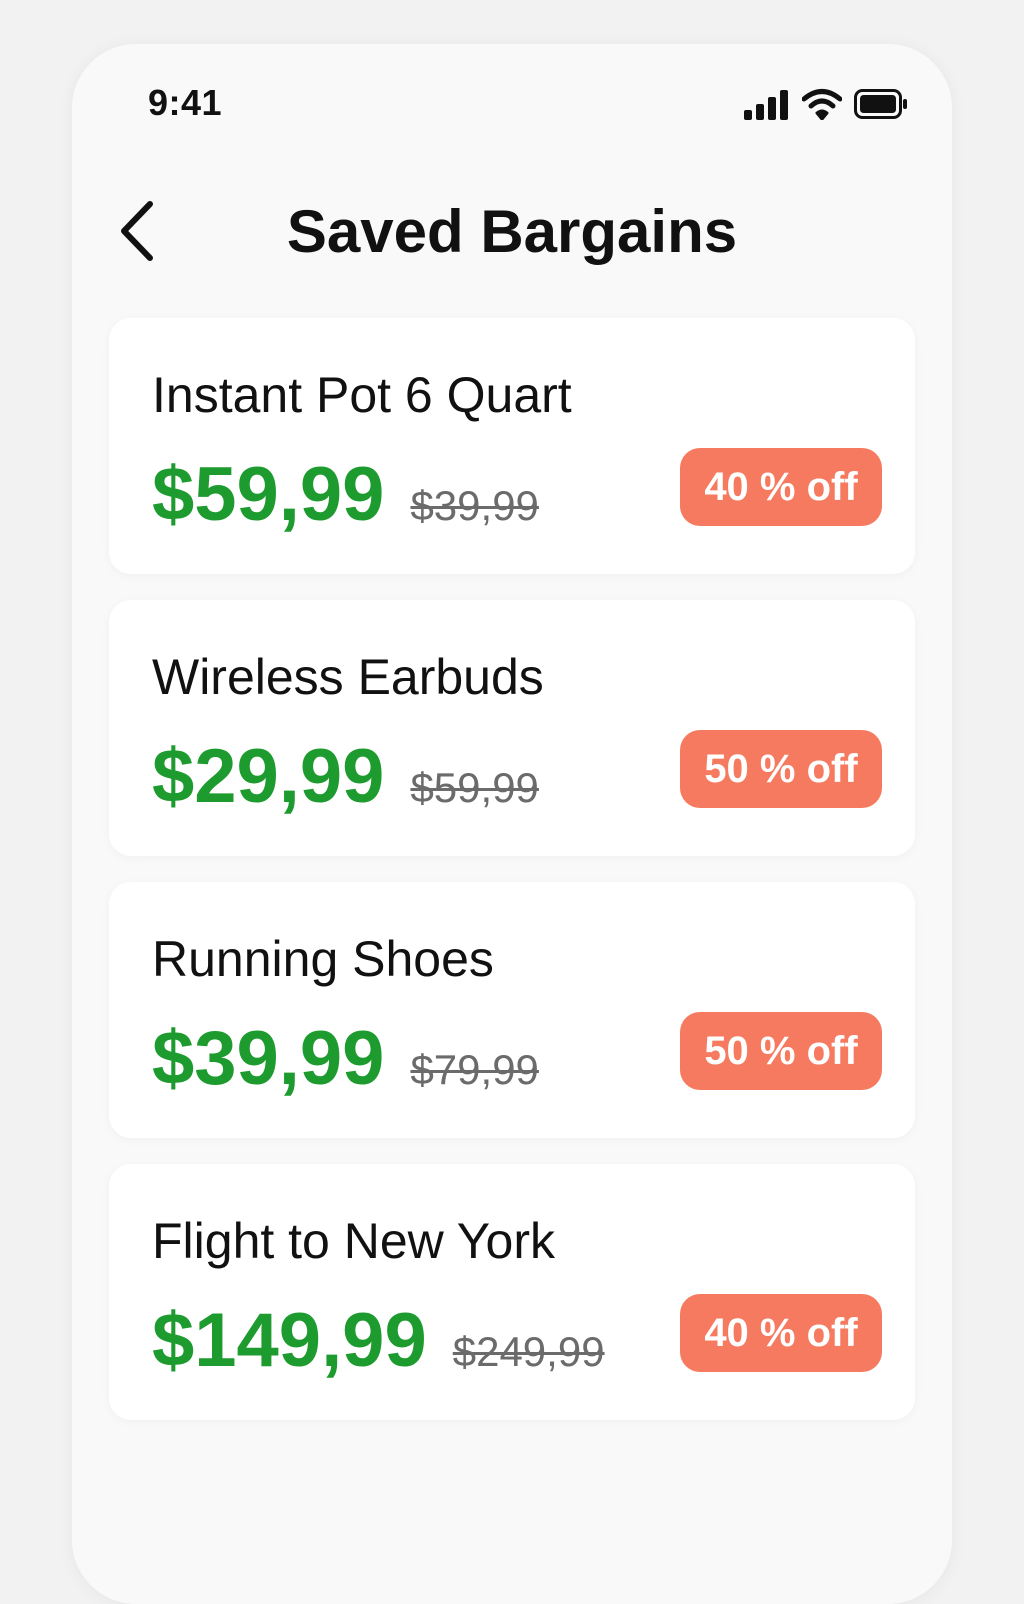 Image resolution: width=1024 pixels, height=1604 pixels. What do you see at coordinates (353, 1241) in the screenshot?
I see `product-name: Flight to New York` at bounding box center [353, 1241].